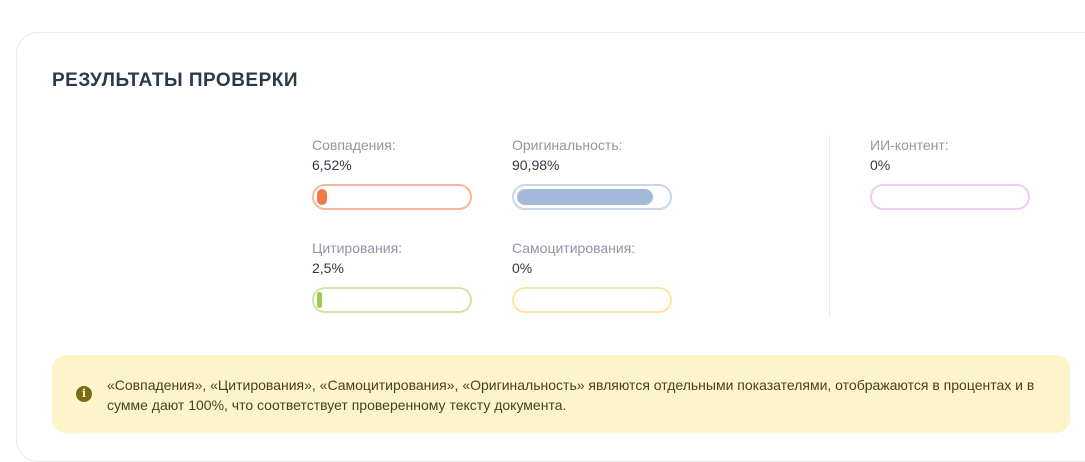  What do you see at coordinates (909, 145) in the screenshot?
I see `metric-label: ИИ-контент:` at bounding box center [909, 145].